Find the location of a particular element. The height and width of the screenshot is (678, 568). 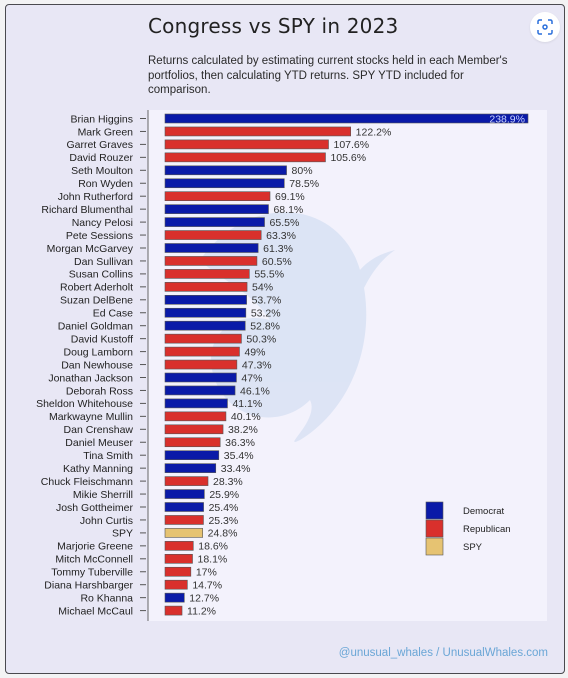

y-tick-label: Dan Crenshaw is located at coordinates (99, 430).